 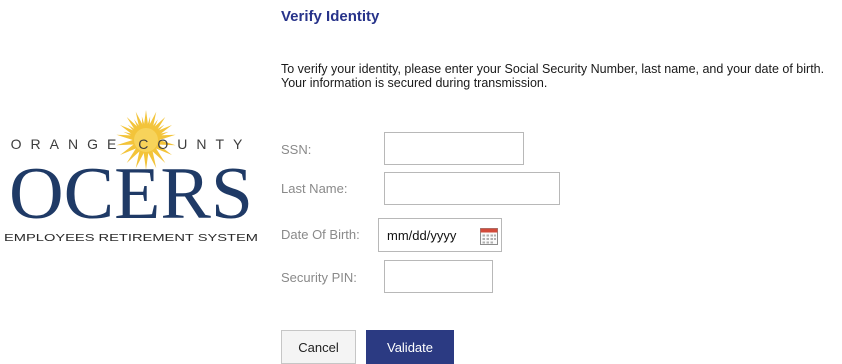 I want to click on last-name-input, so click(x=472, y=188).